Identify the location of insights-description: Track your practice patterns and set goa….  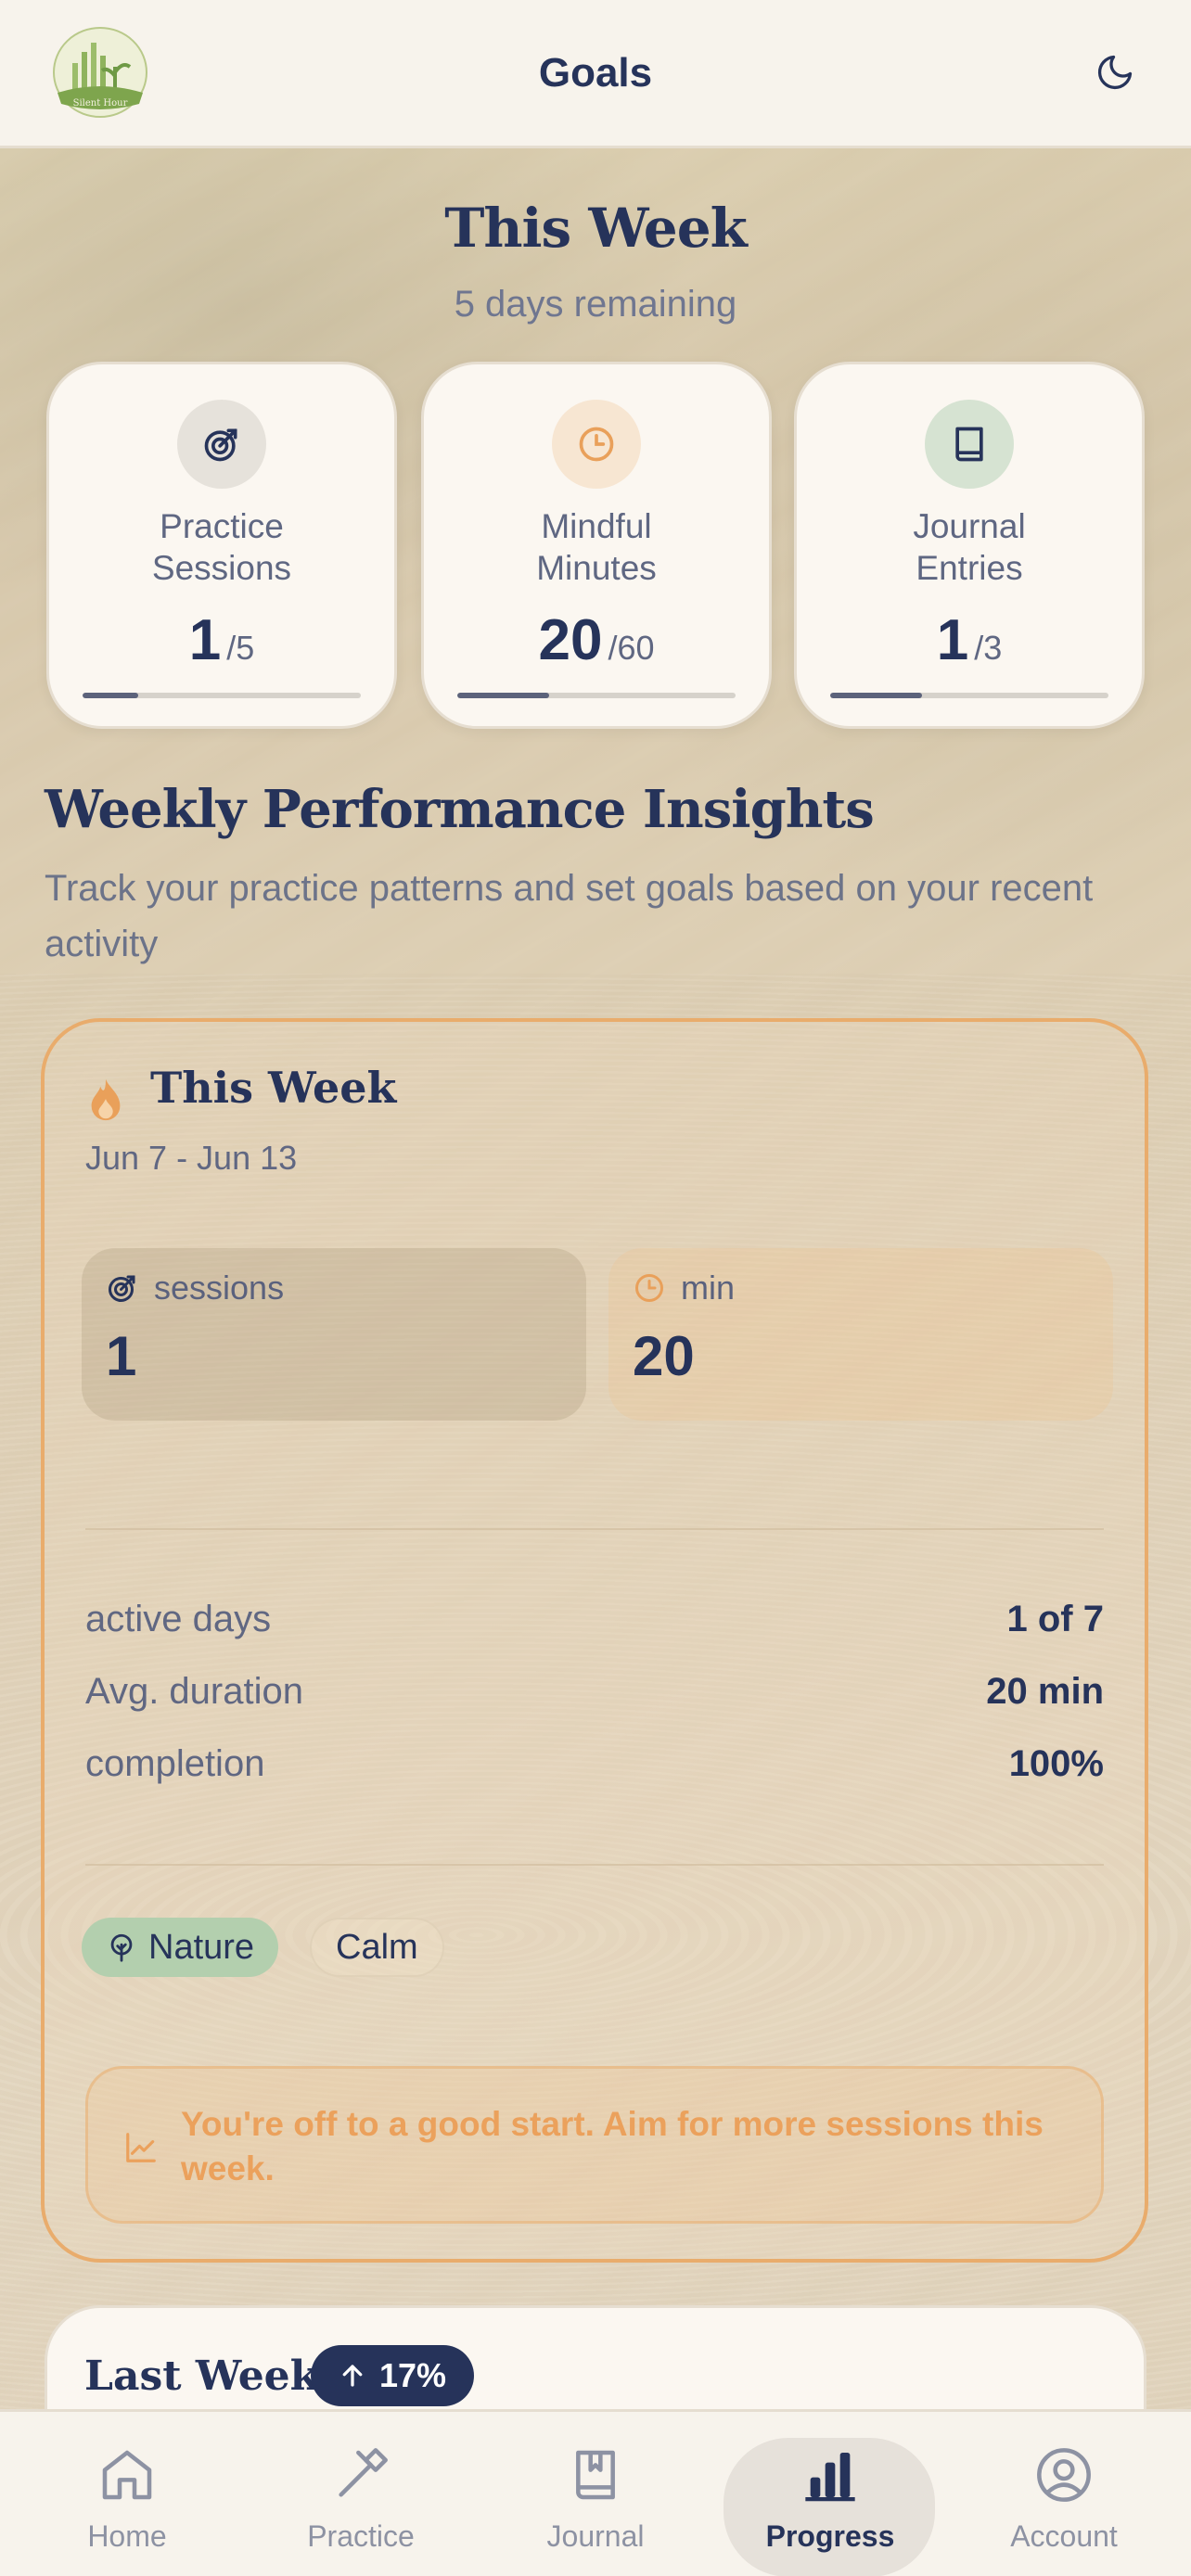
(569, 916).